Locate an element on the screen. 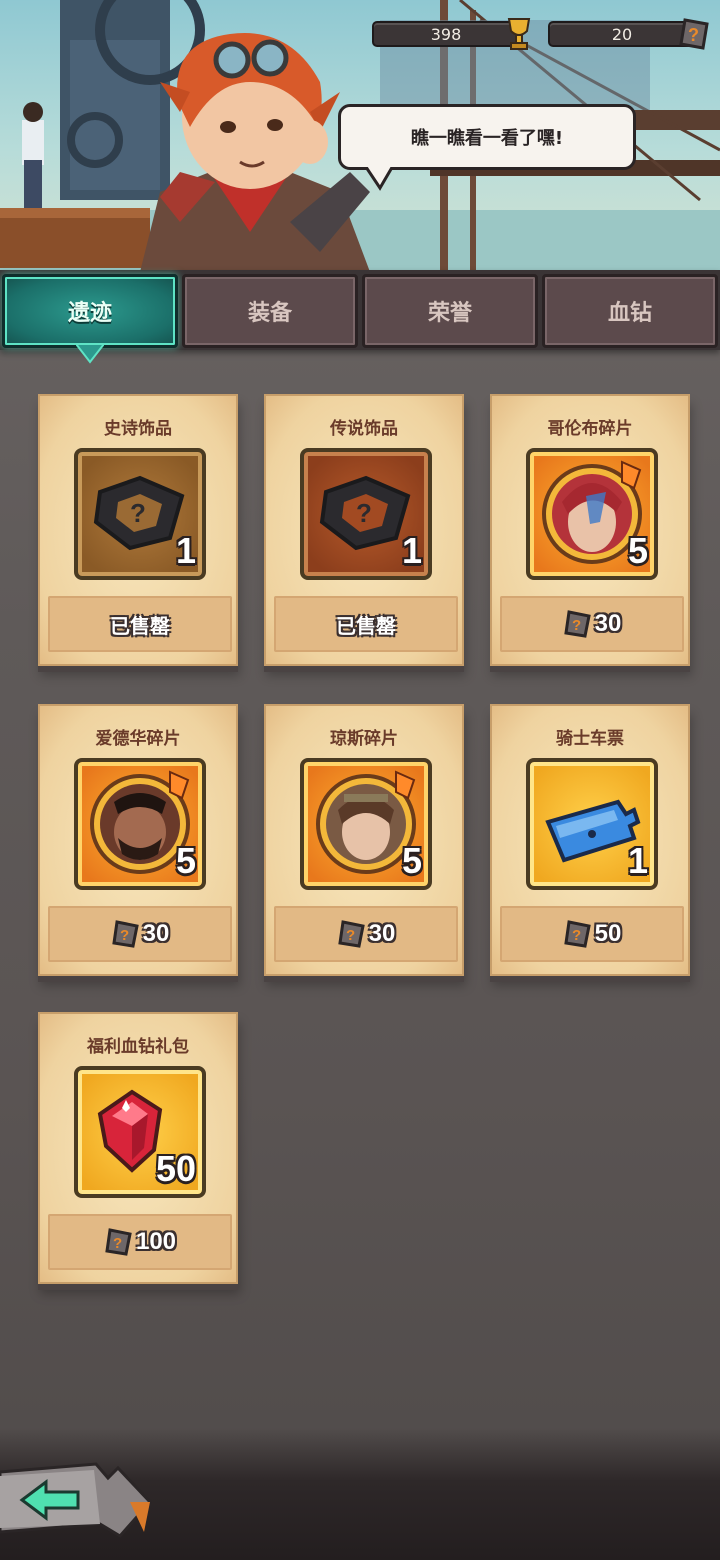  price-bar: ? 100 is located at coordinates (140, 1242).